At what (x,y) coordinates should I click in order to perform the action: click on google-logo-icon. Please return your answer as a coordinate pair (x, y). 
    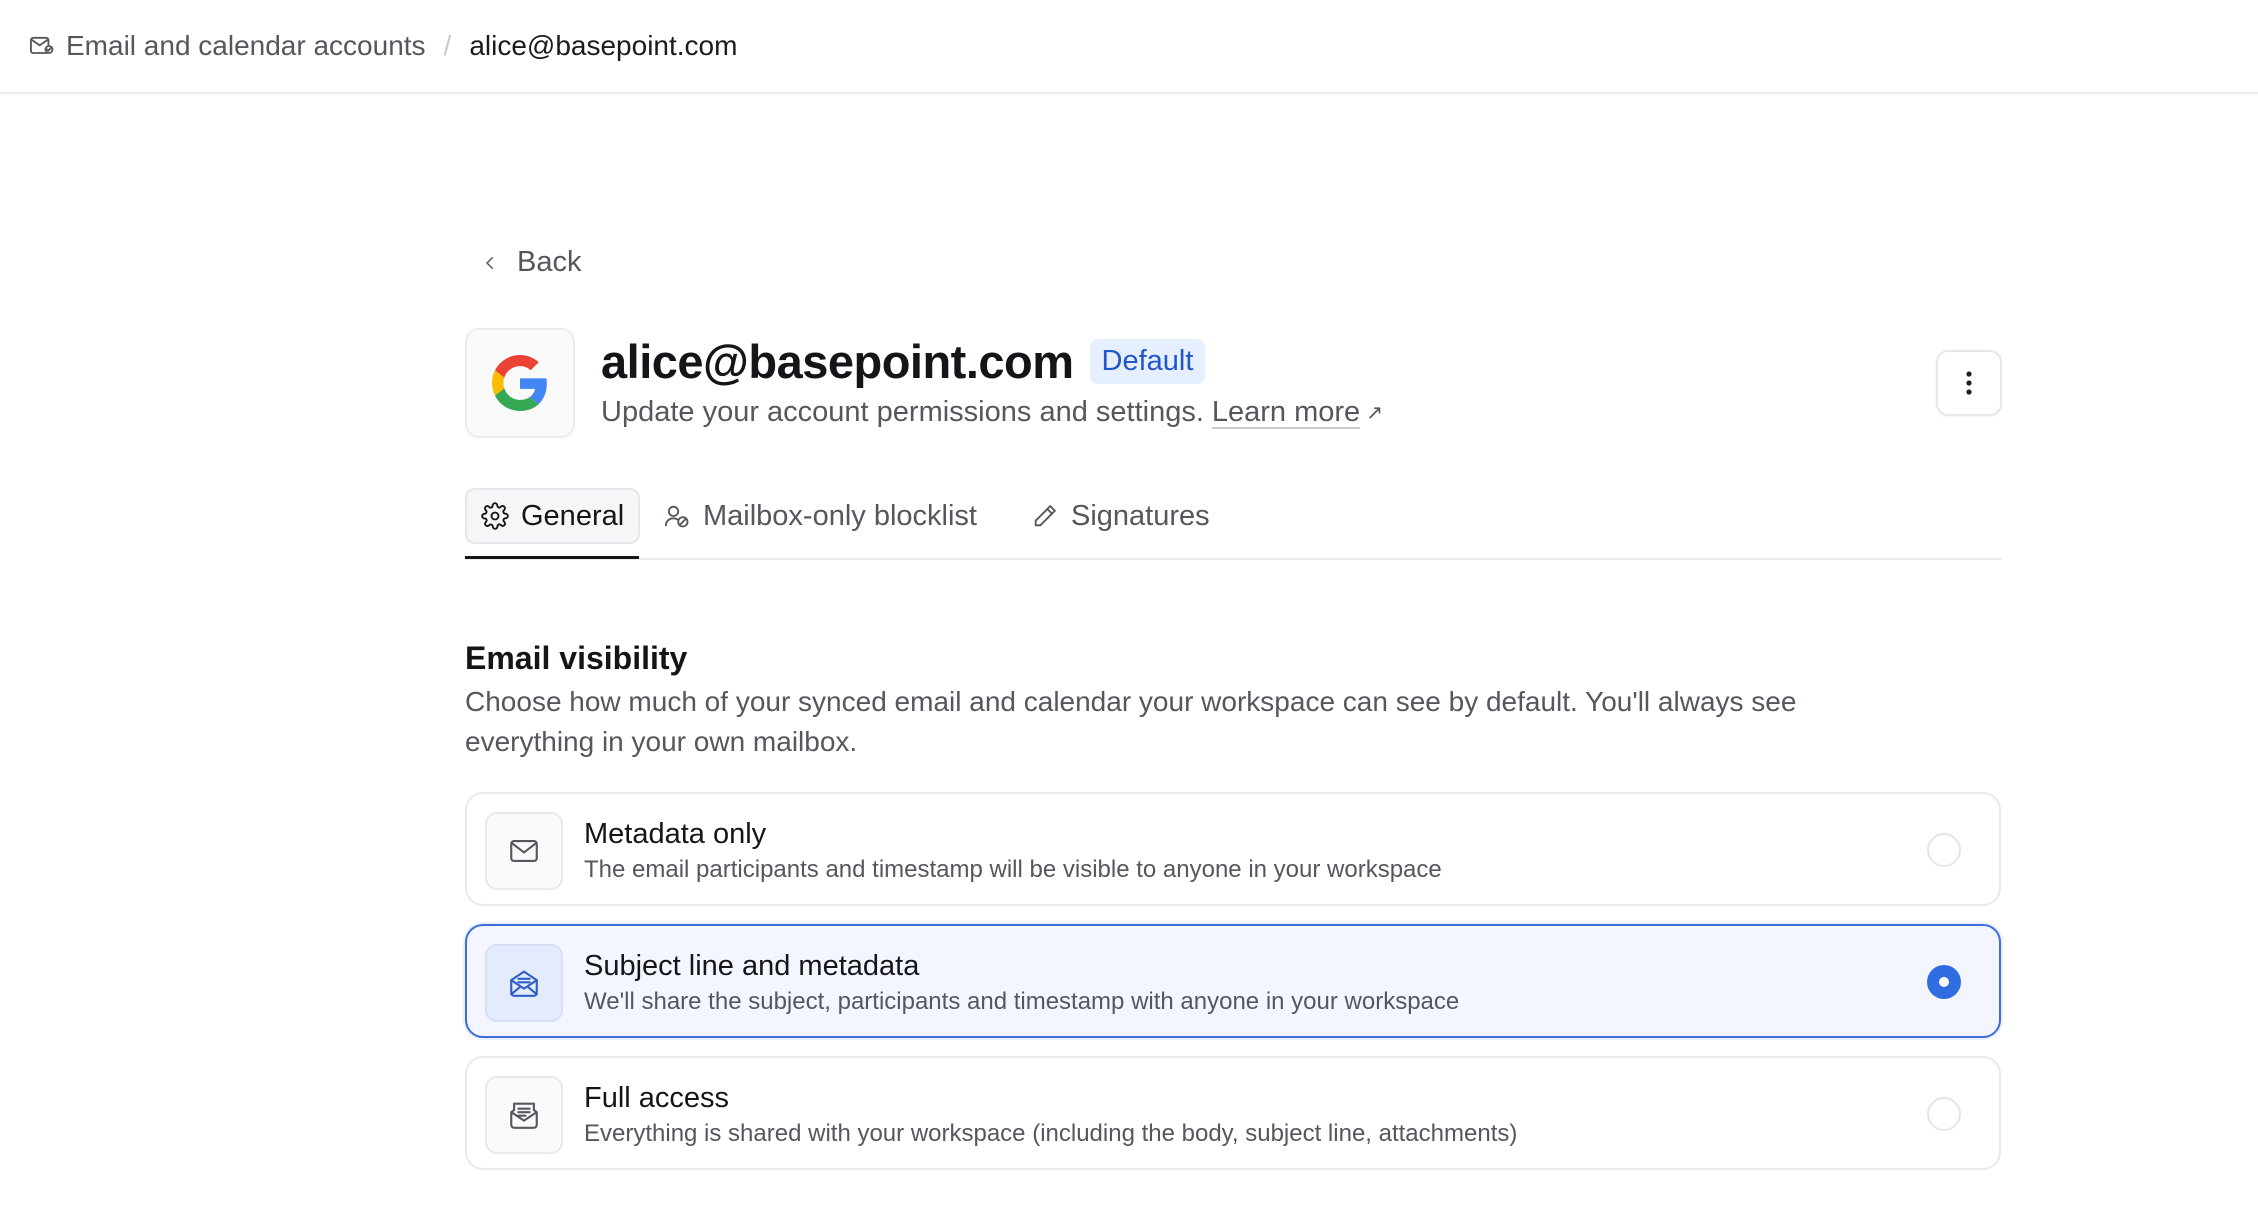
    Looking at the image, I should click on (520, 383).